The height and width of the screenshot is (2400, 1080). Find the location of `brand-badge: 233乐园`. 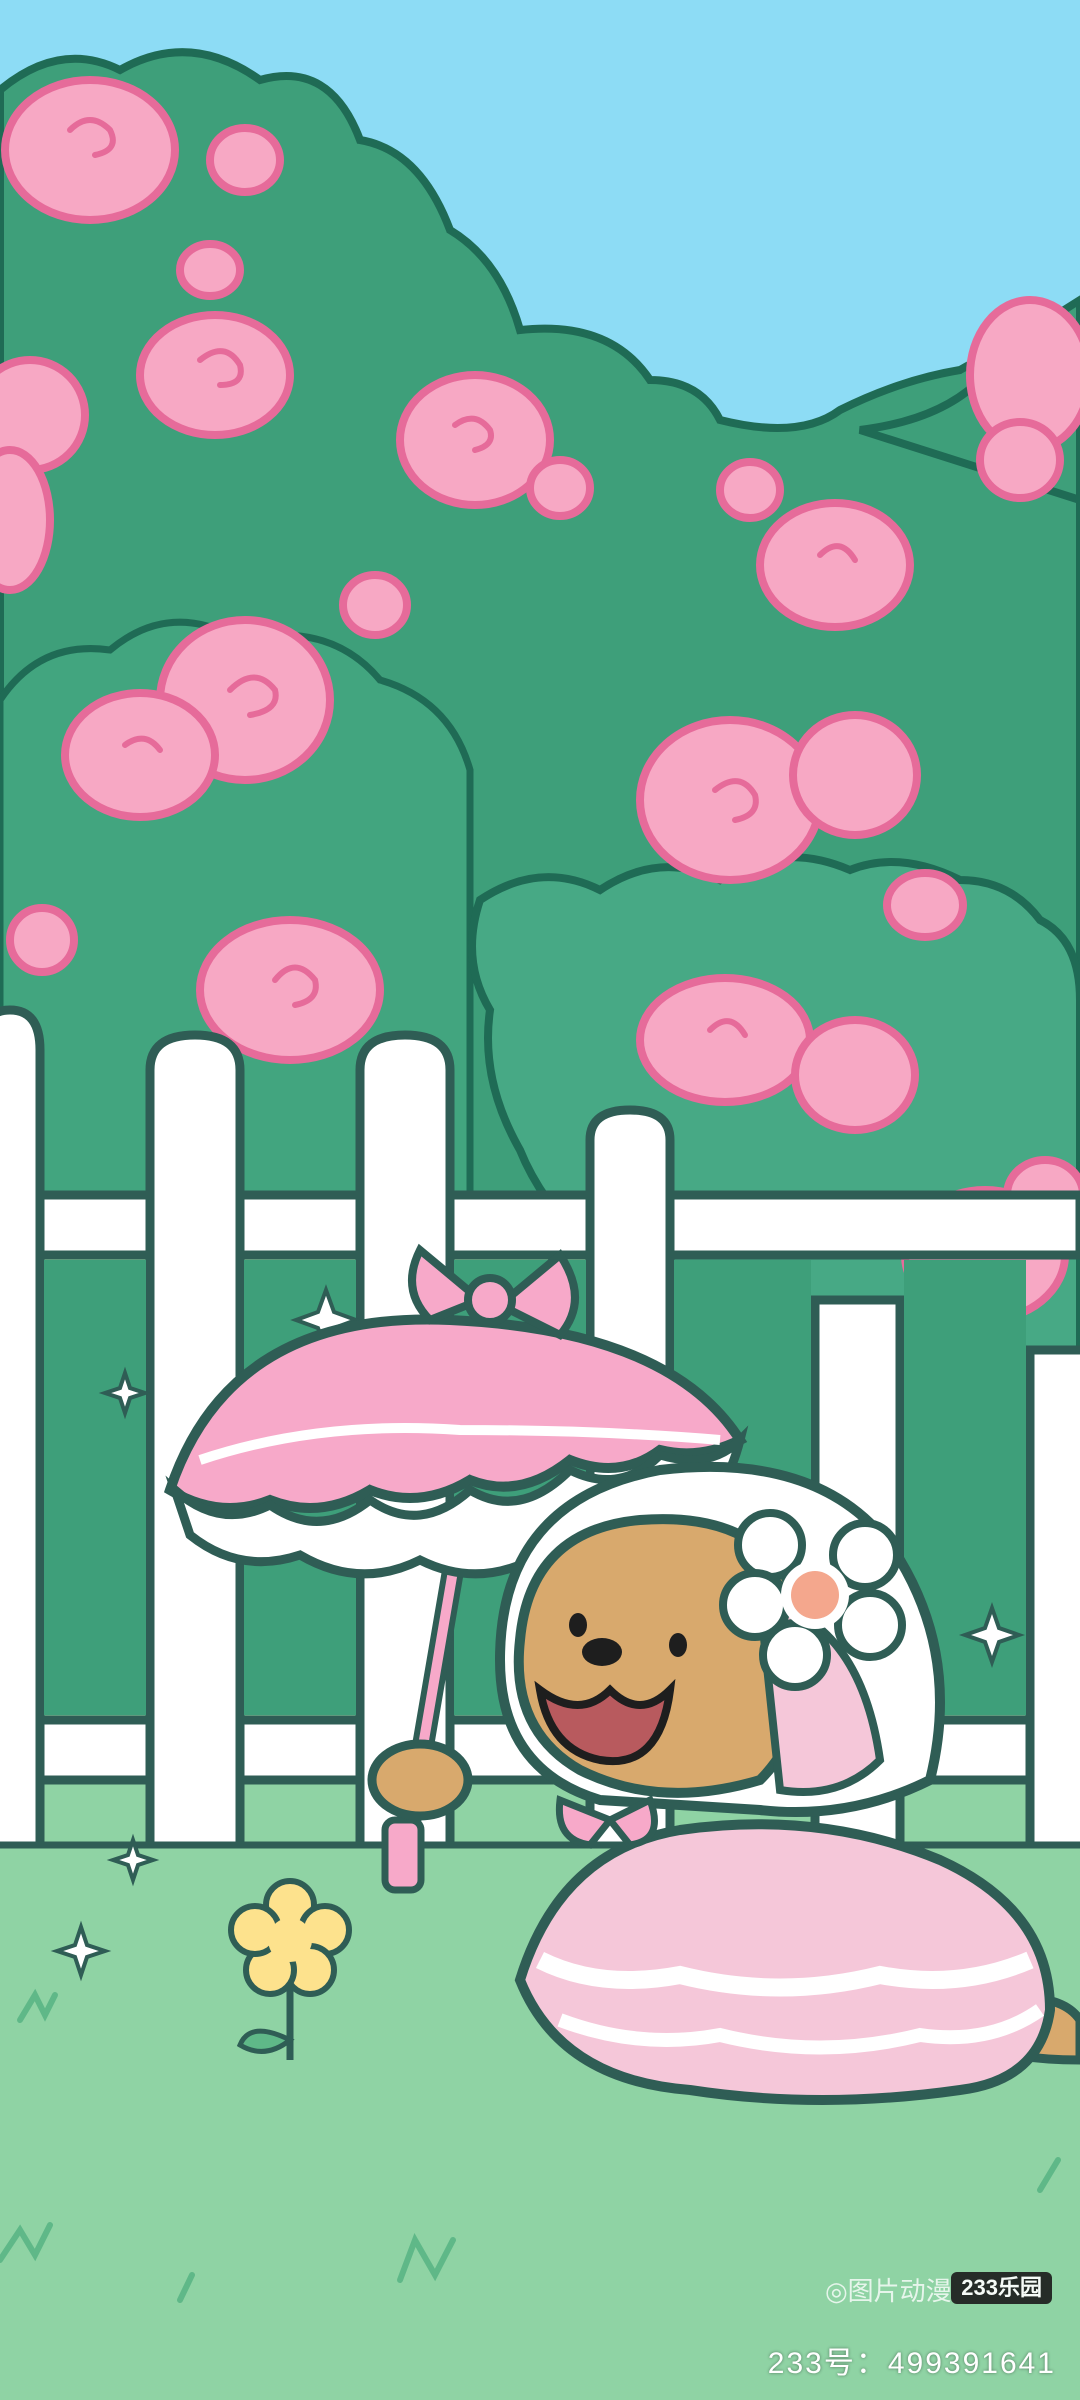

brand-badge: 233乐园 is located at coordinates (1001, 2287).